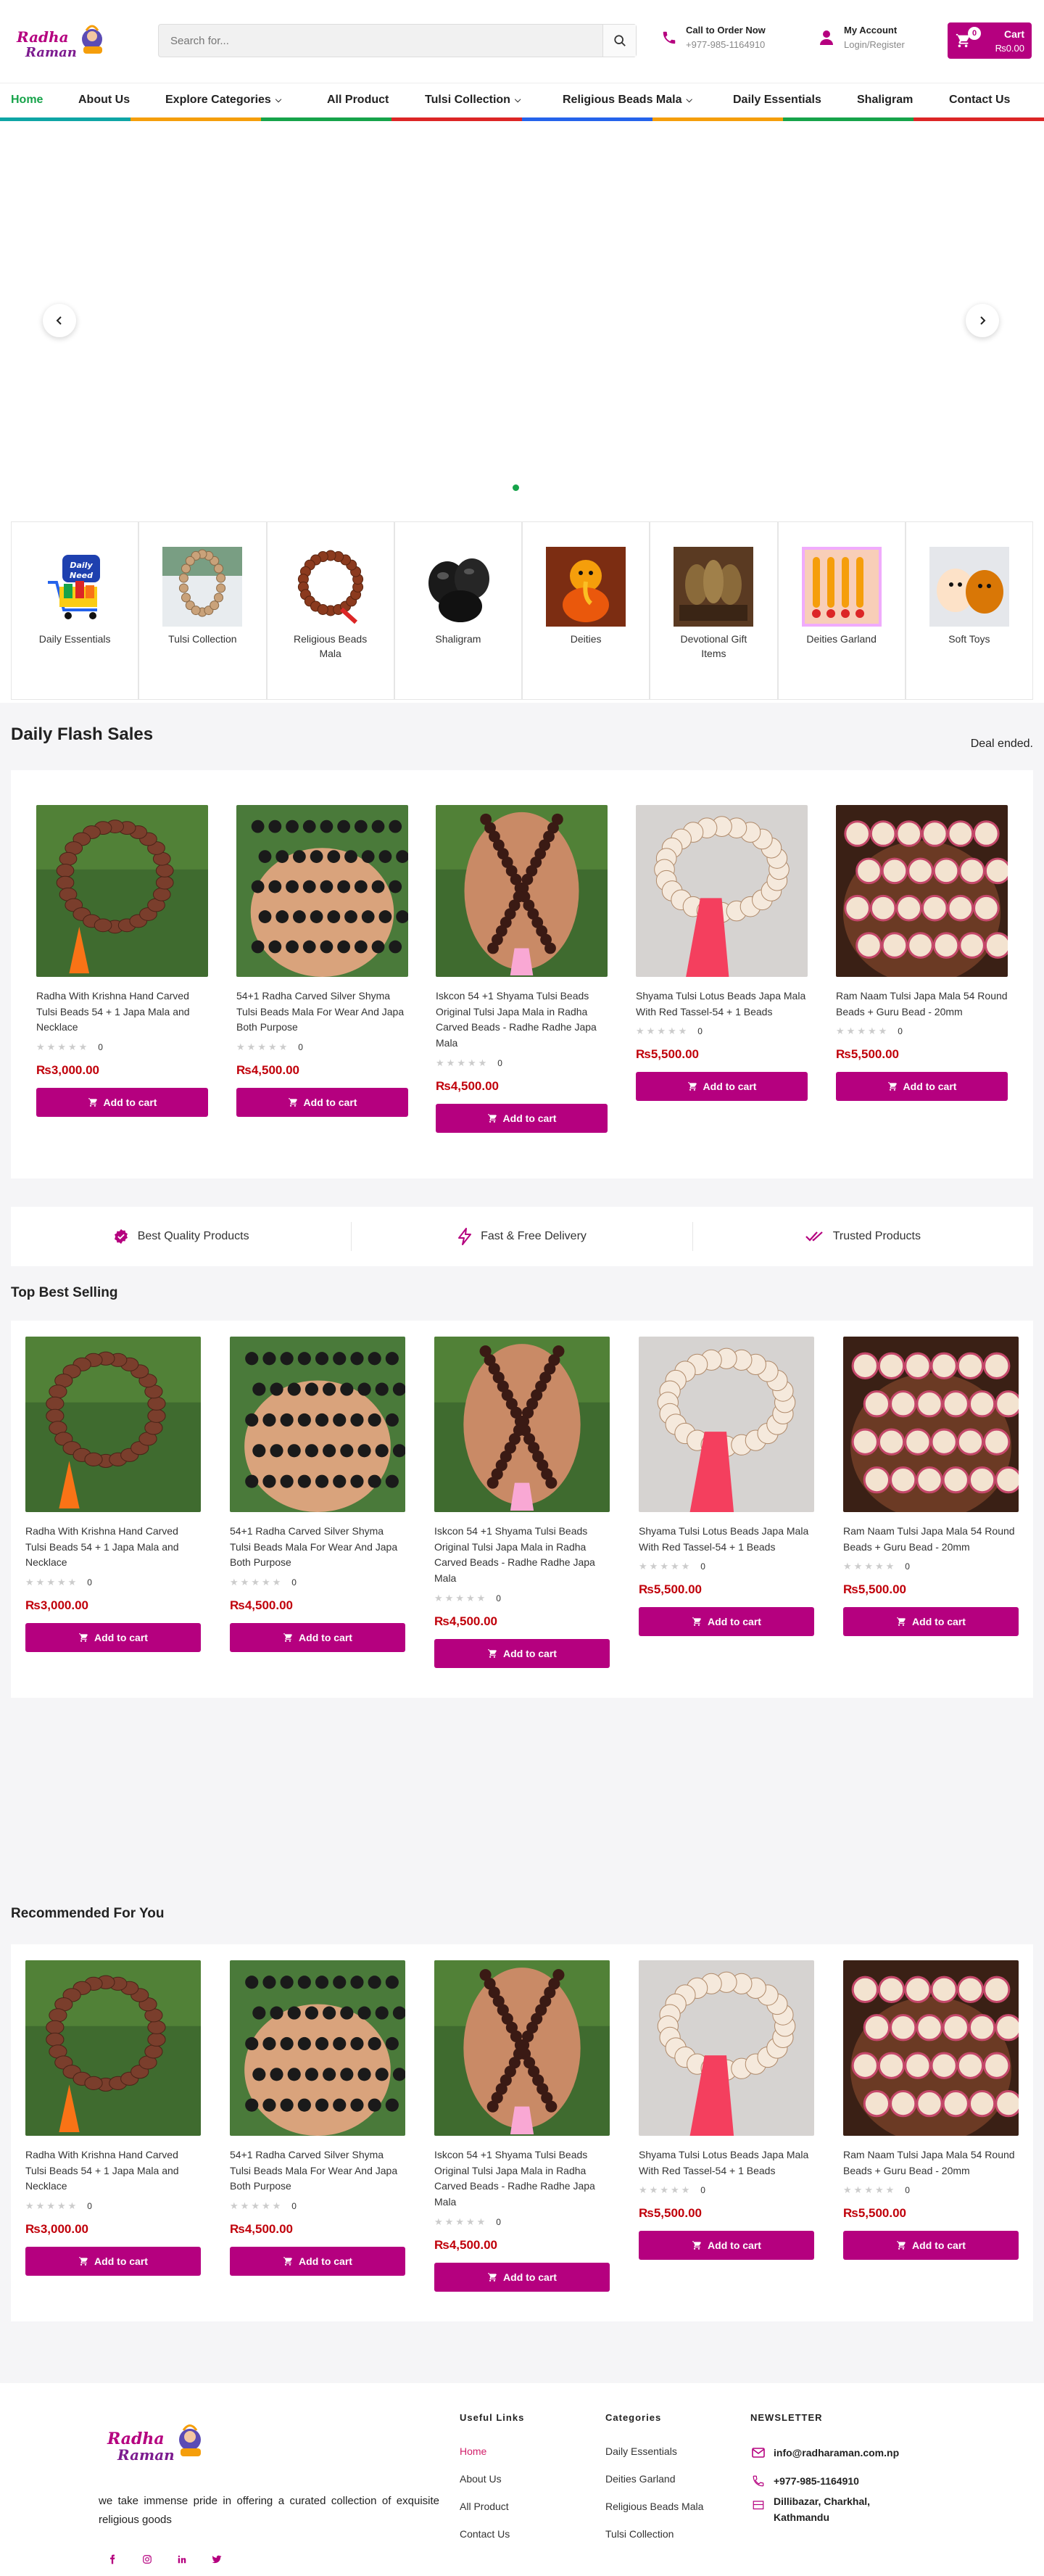 This screenshot has width=1044, height=2576. Describe the element at coordinates (979, 100) in the screenshot. I see `nav-contact-us: Contact Us` at that location.